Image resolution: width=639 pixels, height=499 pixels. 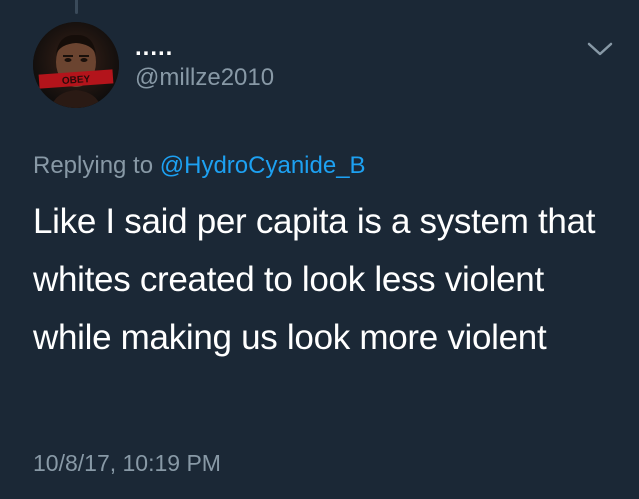 I want to click on avatar-image: OBEY, so click(x=76, y=65).